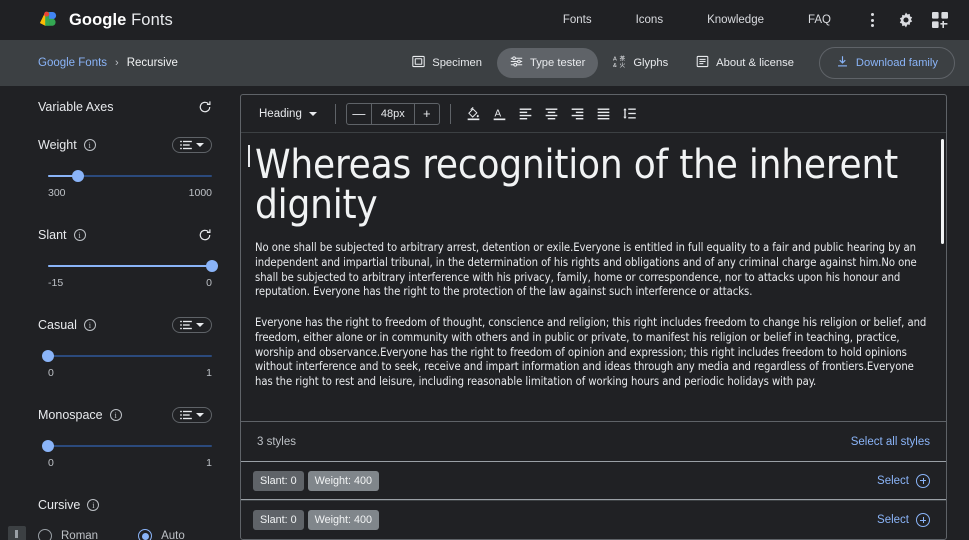 The width and height of the screenshot is (969, 540). Describe the element at coordinates (192, 415) in the screenshot. I see `axis-monospace-preset-dropdown` at that location.